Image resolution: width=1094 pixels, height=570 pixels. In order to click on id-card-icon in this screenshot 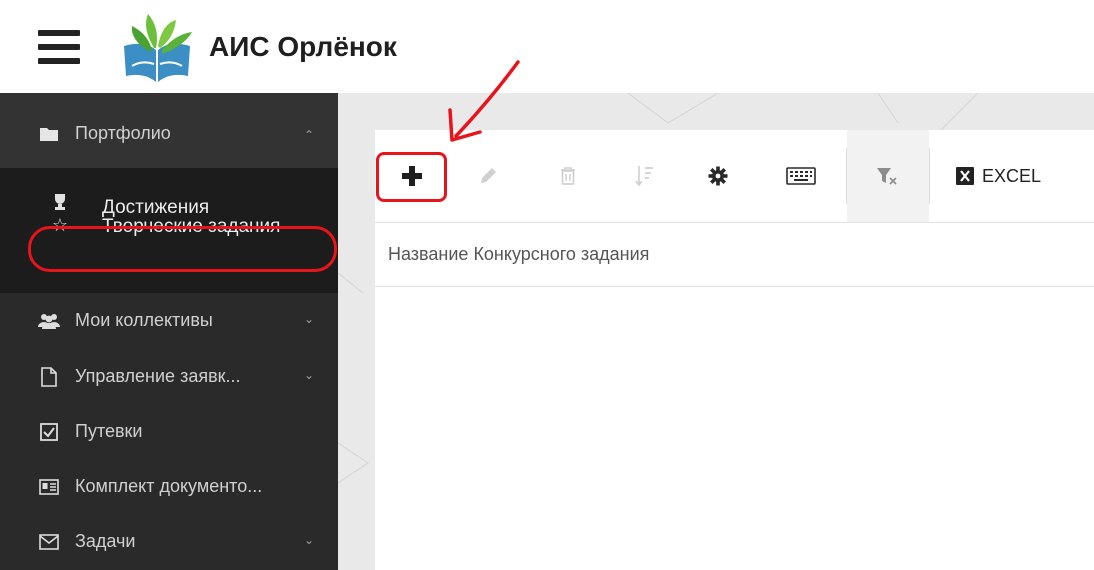, I will do `click(49, 487)`.